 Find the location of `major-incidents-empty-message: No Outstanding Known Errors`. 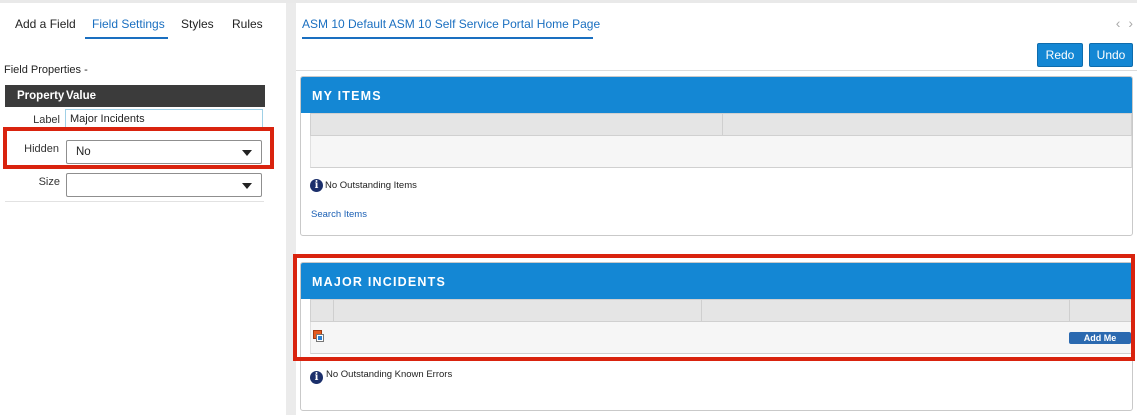

major-incidents-empty-message: No Outstanding Known Errors is located at coordinates (389, 374).